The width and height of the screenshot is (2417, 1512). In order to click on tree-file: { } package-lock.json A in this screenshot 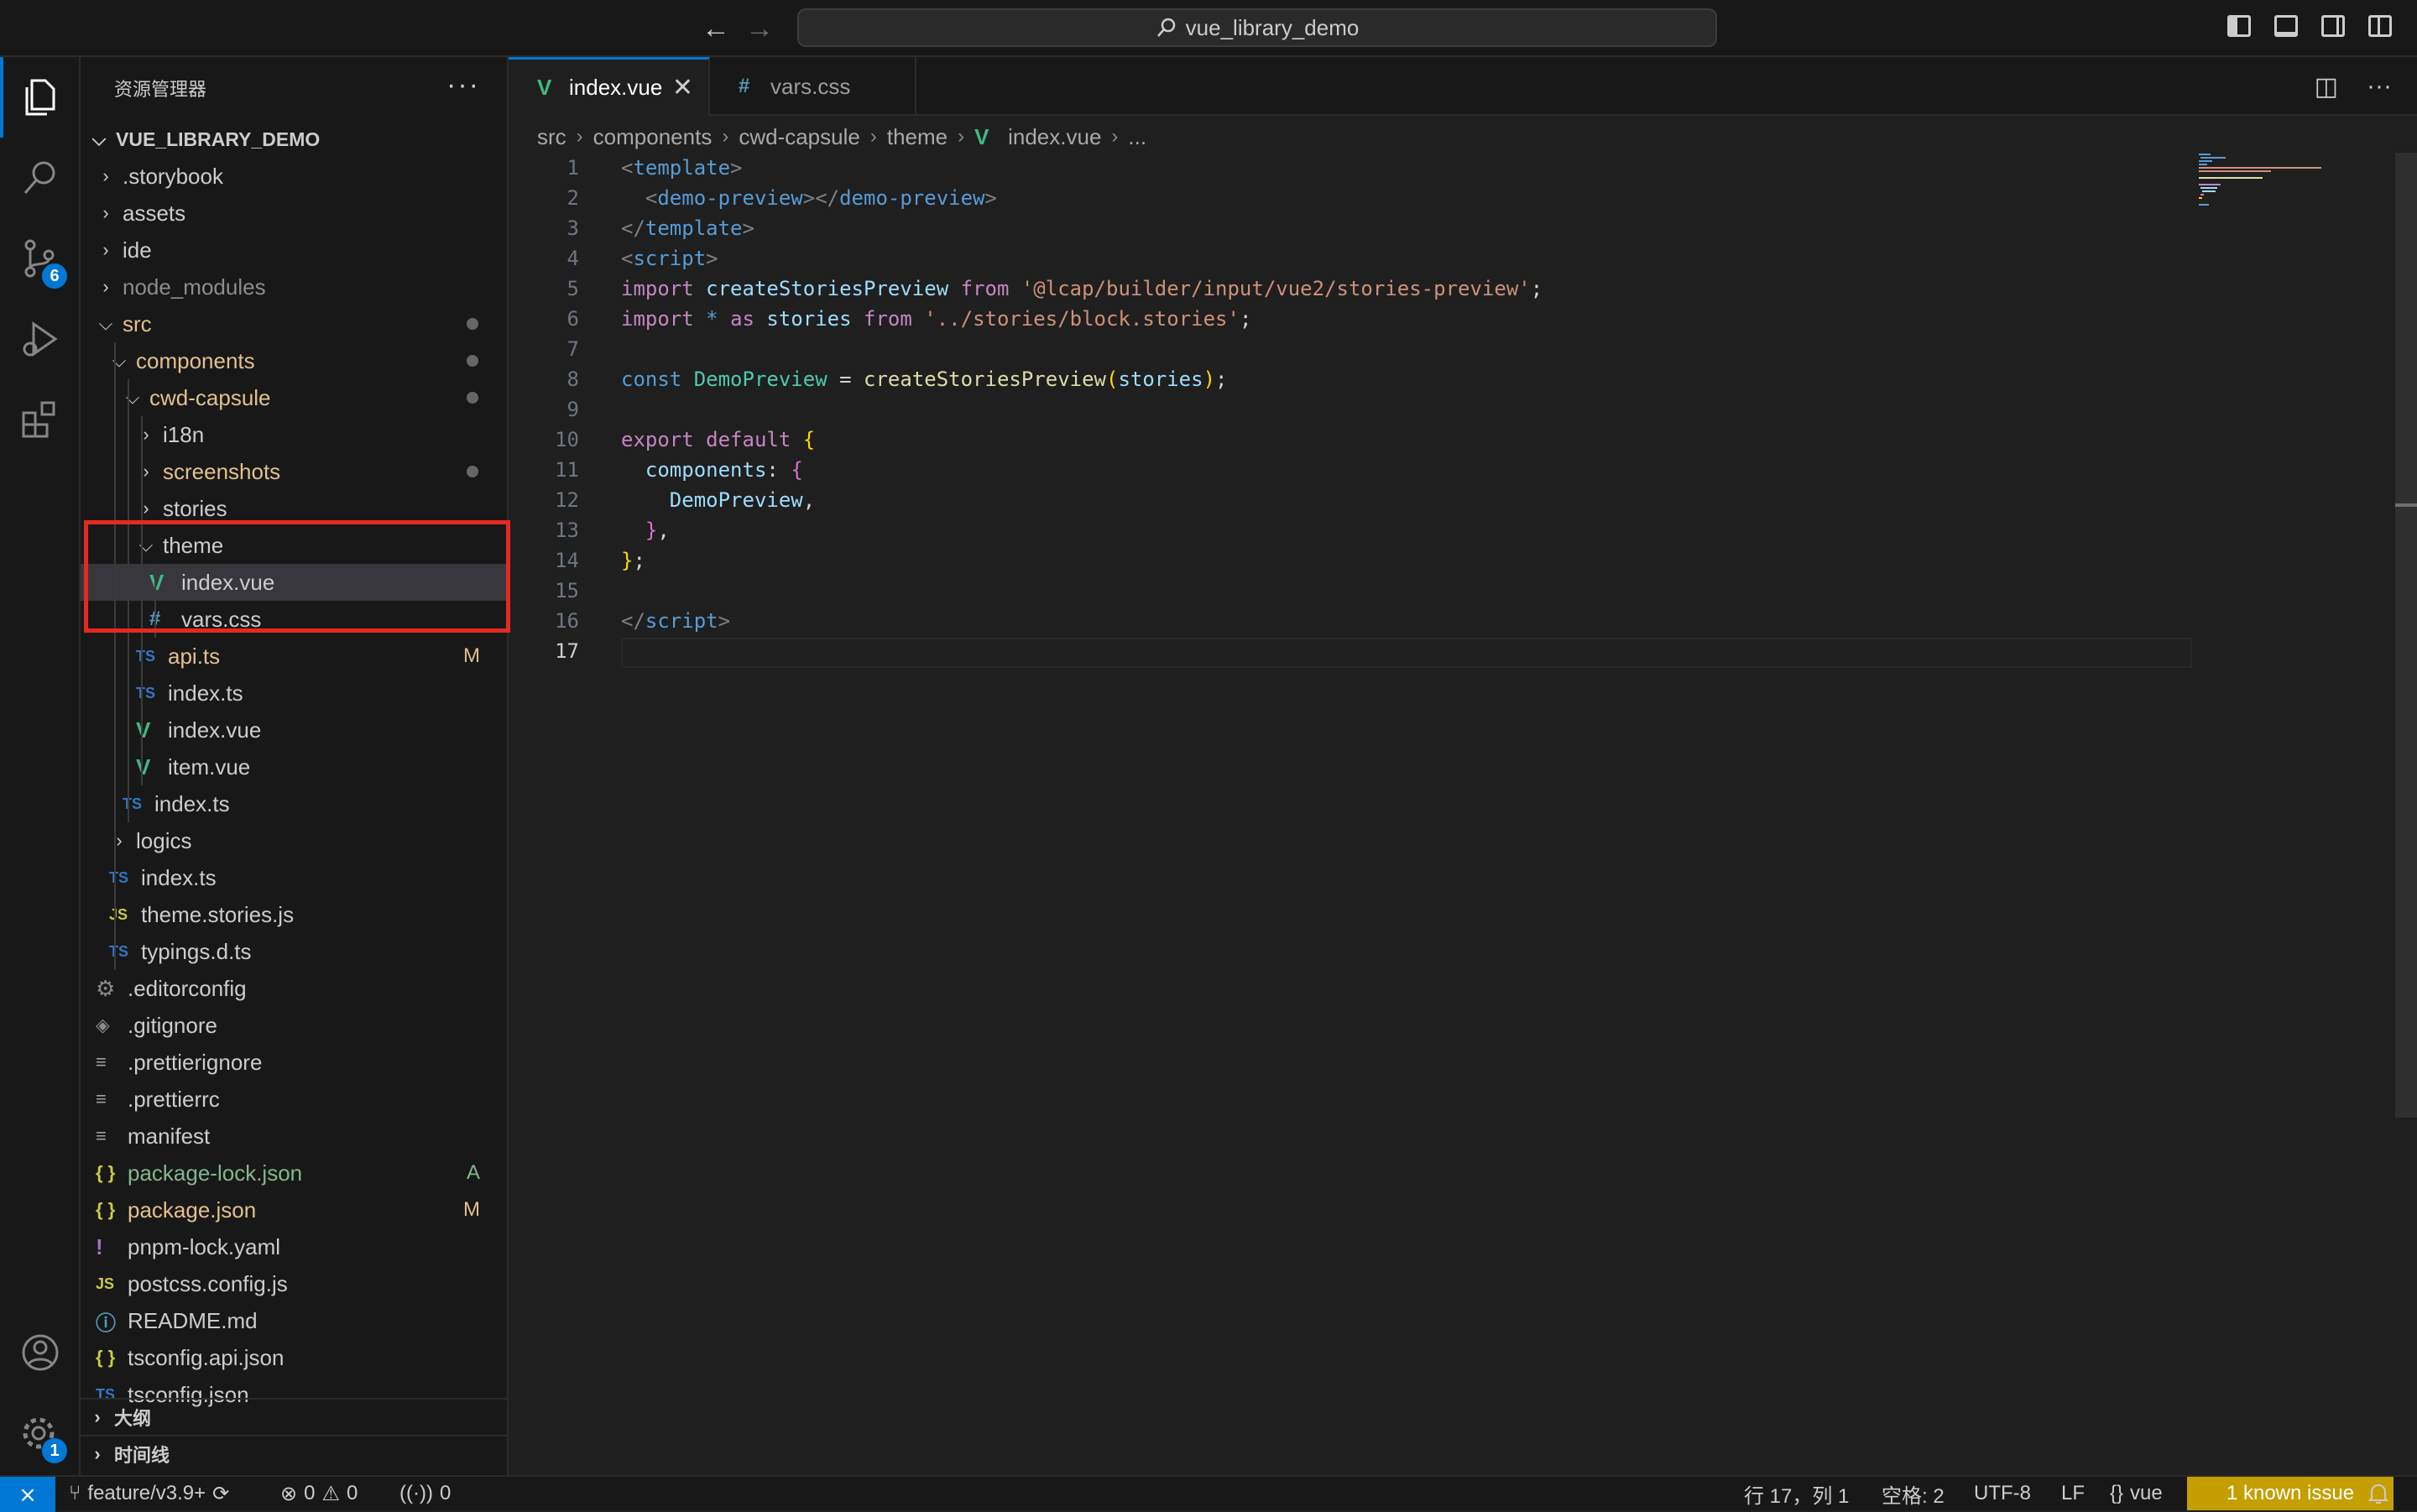, I will do `click(294, 1173)`.